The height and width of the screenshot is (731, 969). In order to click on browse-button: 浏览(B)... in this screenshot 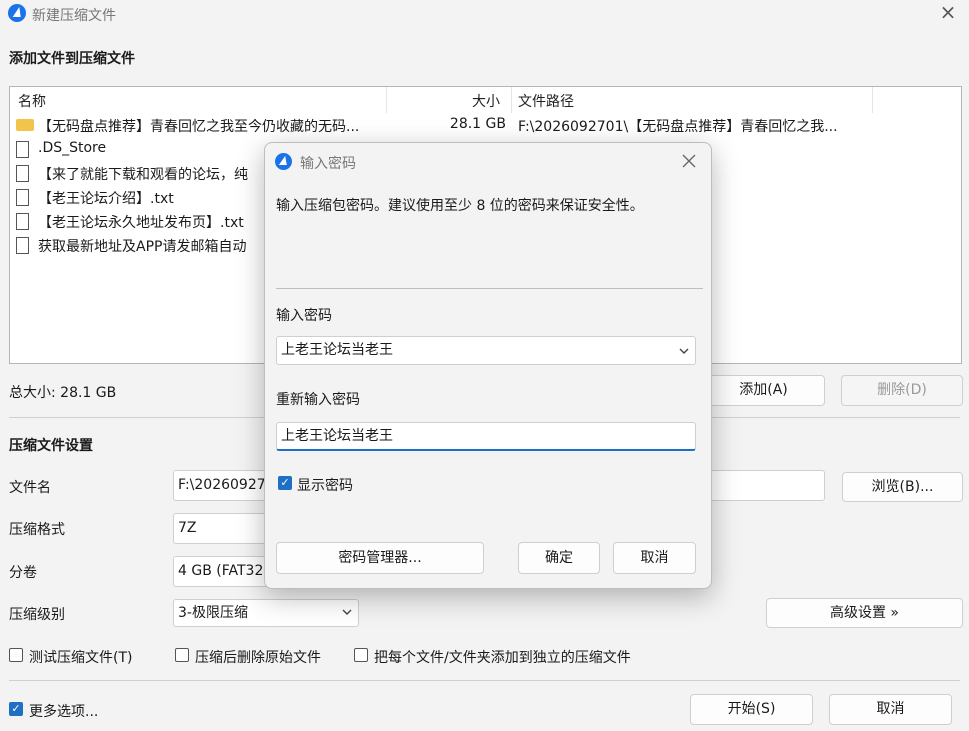, I will do `click(902, 487)`.